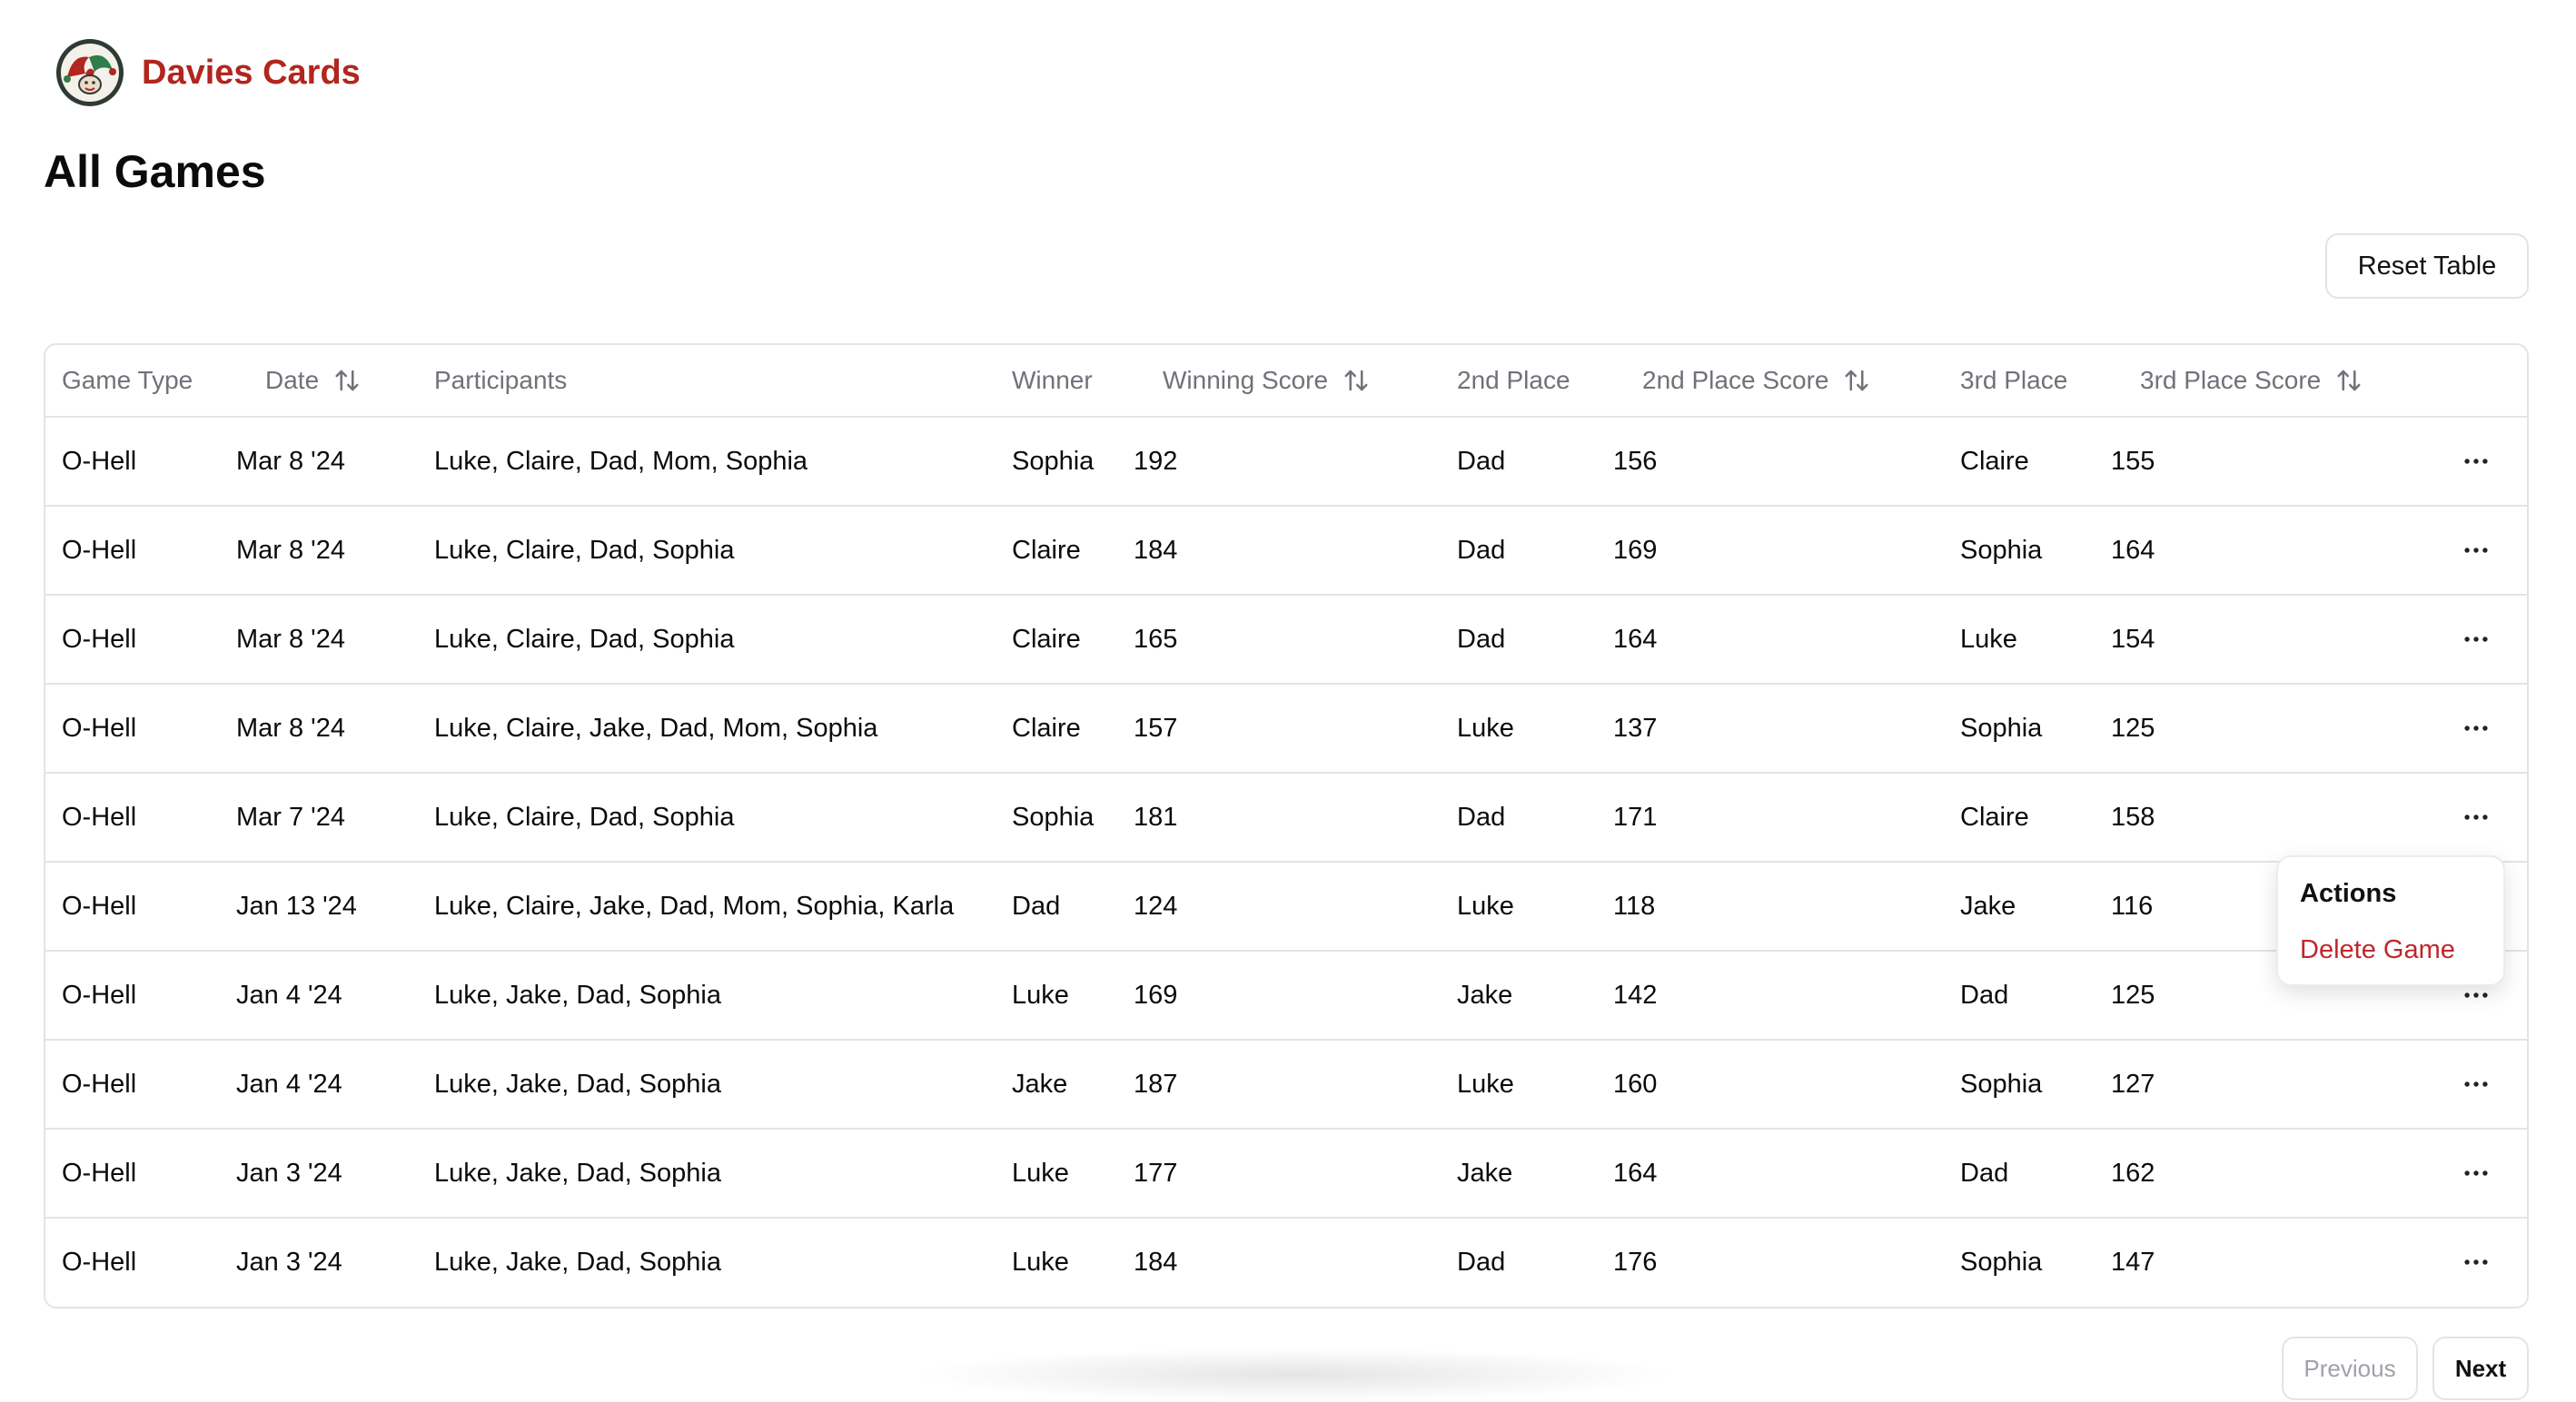  I want to click on column-header-second-place-score: 2nd Place Score, so click(1756, 380).